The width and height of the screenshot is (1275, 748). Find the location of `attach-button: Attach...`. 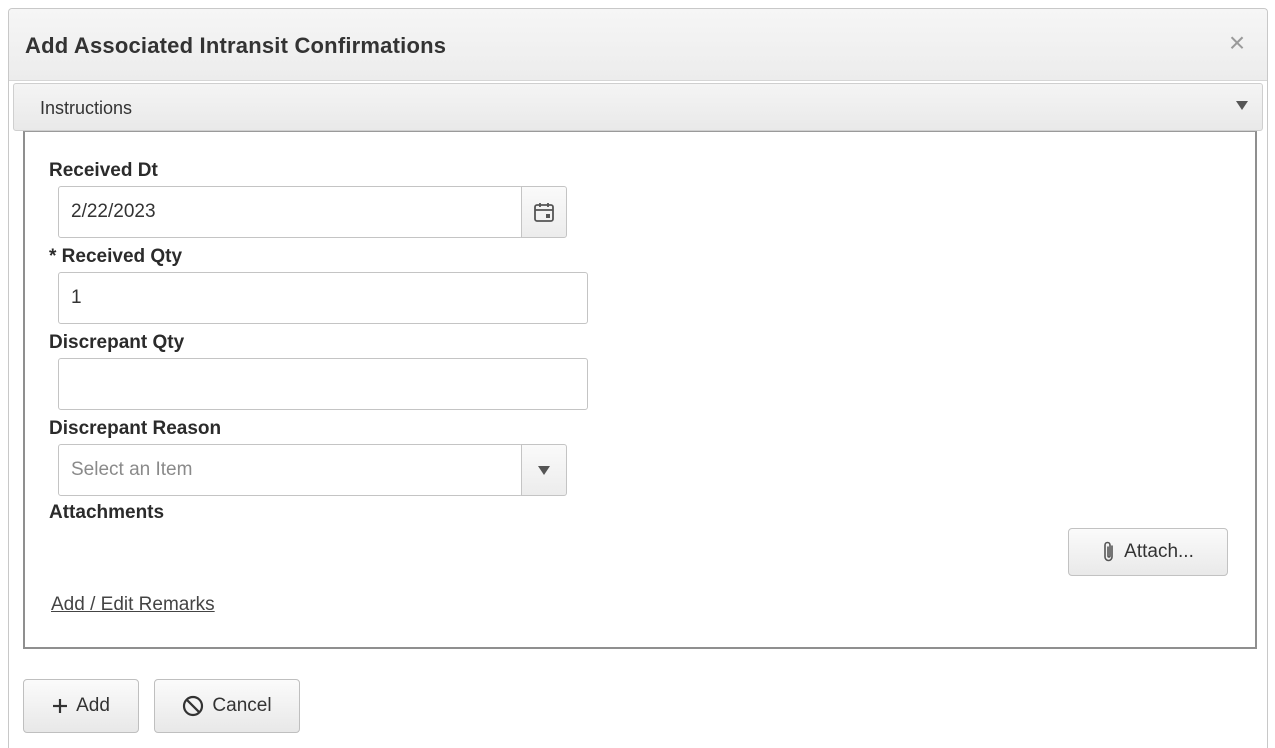

attach-button: Attach... is located at coordinates (1148, 552).